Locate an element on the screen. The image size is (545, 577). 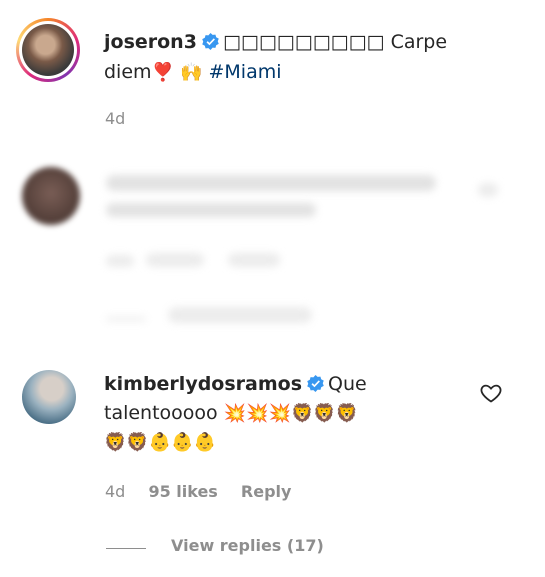
commenter-avatar is located at coordinates (49, 397).